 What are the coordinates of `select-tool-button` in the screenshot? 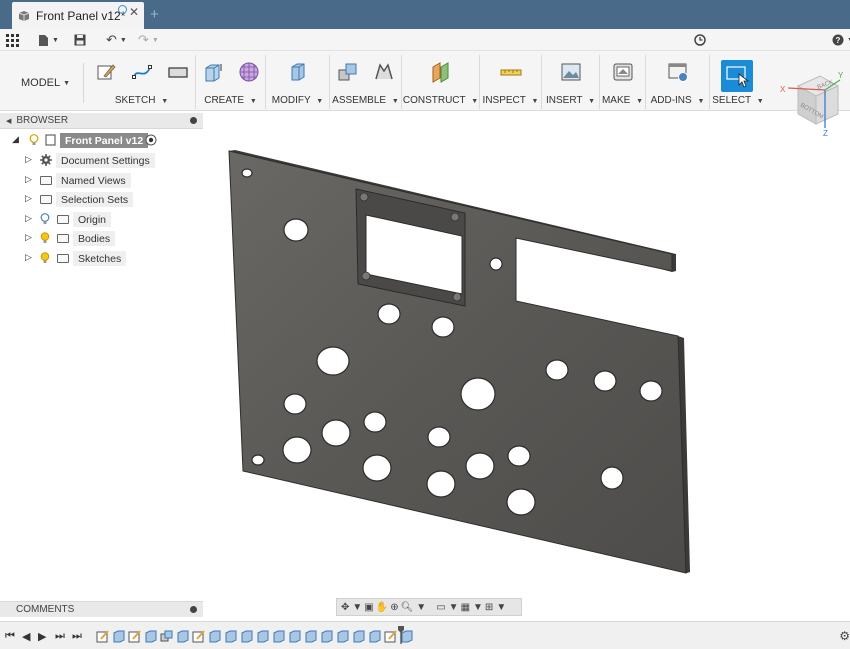 It's located at (737, 76).